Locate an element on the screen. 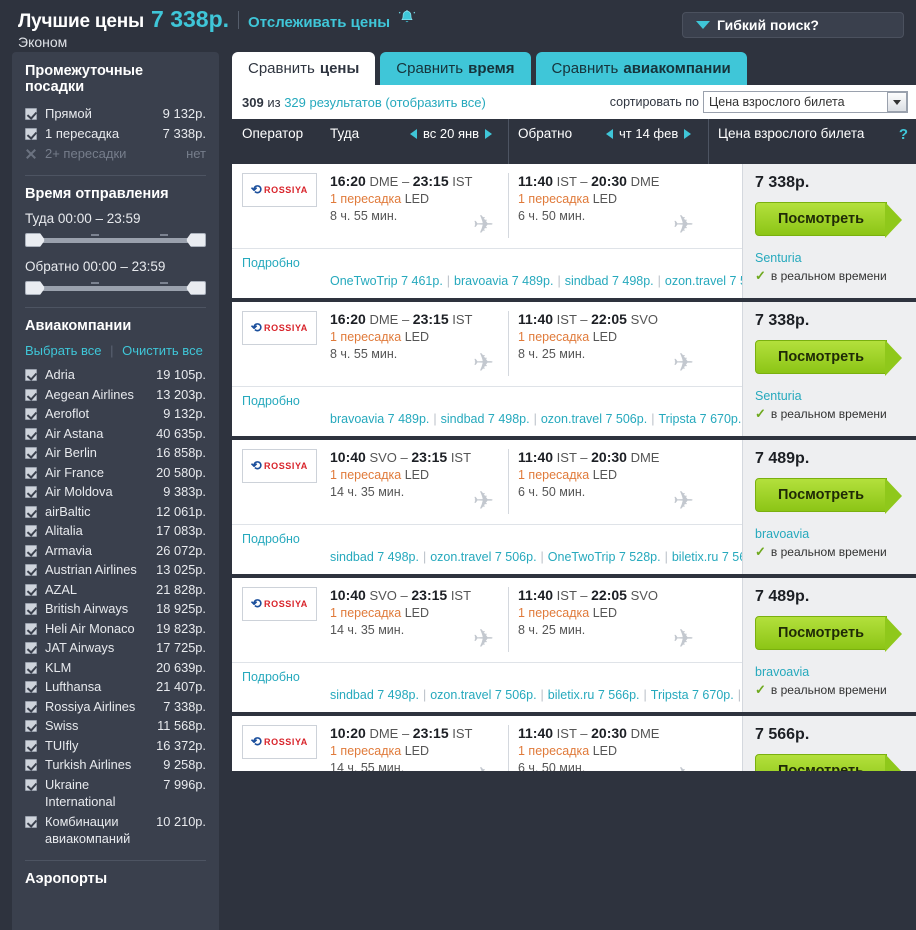 The image size is (916, 930). airline-filter-row: Aeroflot 9 132р. is located at coordinates (115, 414).